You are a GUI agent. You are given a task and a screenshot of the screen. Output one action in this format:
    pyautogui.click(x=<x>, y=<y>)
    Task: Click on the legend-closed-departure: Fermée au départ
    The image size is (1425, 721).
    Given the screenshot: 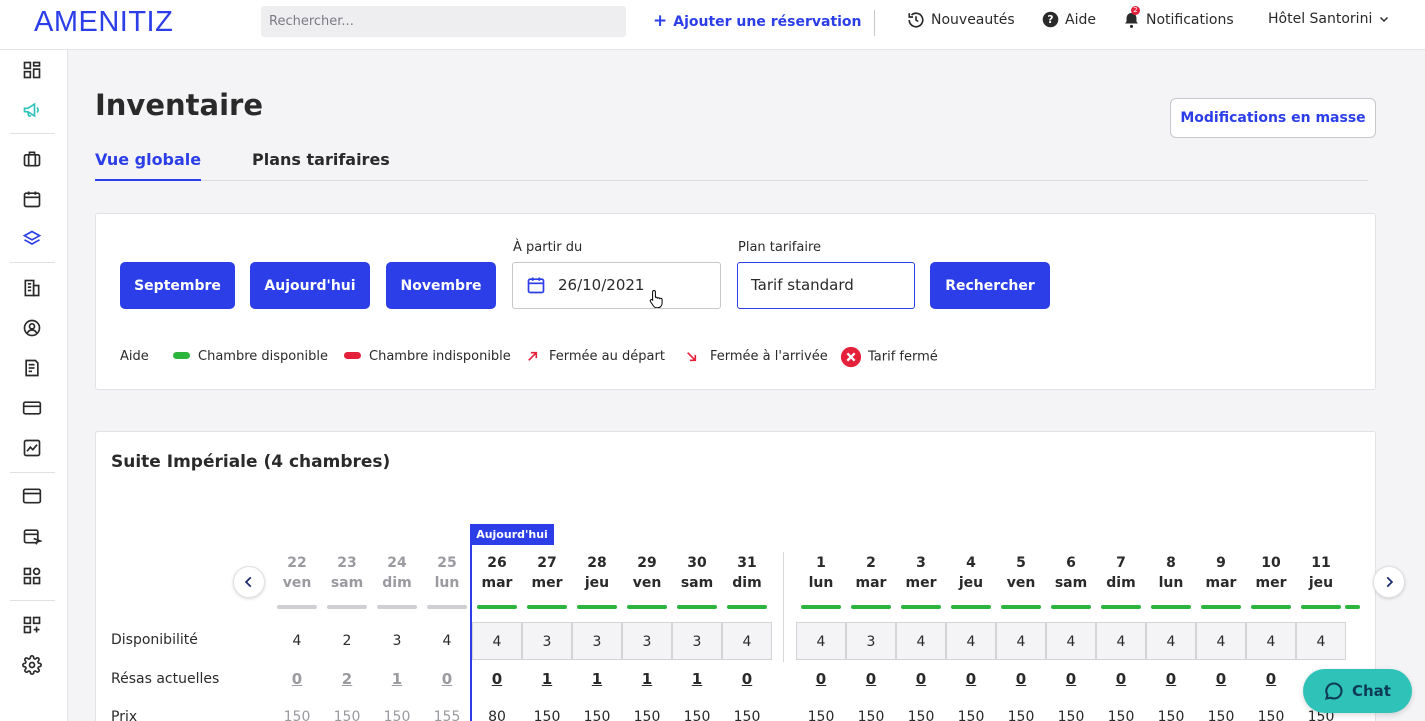 What is the action you would take?
    pyautogui.click(x=595, y=356)
    